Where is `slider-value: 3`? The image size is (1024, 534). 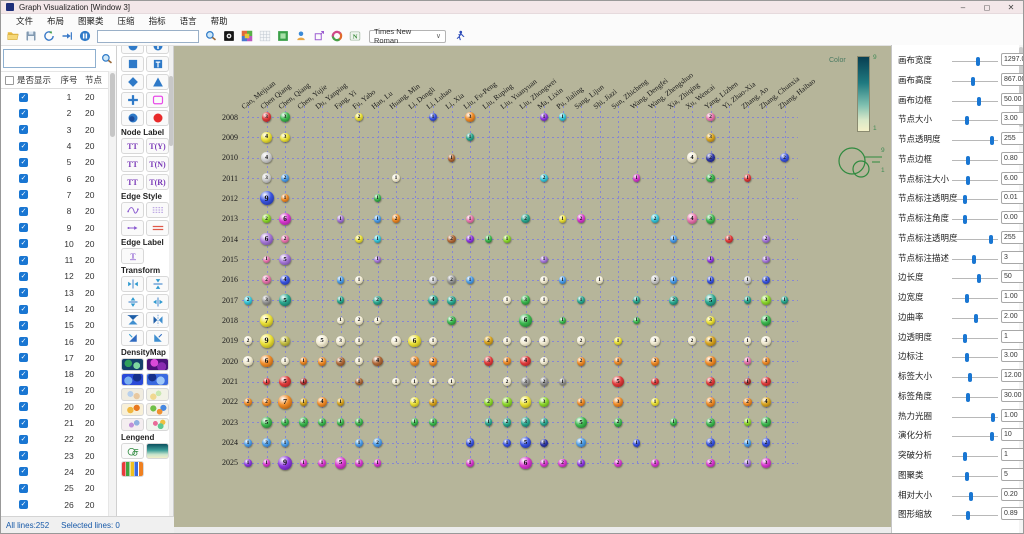
slider-value: 3 is located at coordinates (1012, 257).